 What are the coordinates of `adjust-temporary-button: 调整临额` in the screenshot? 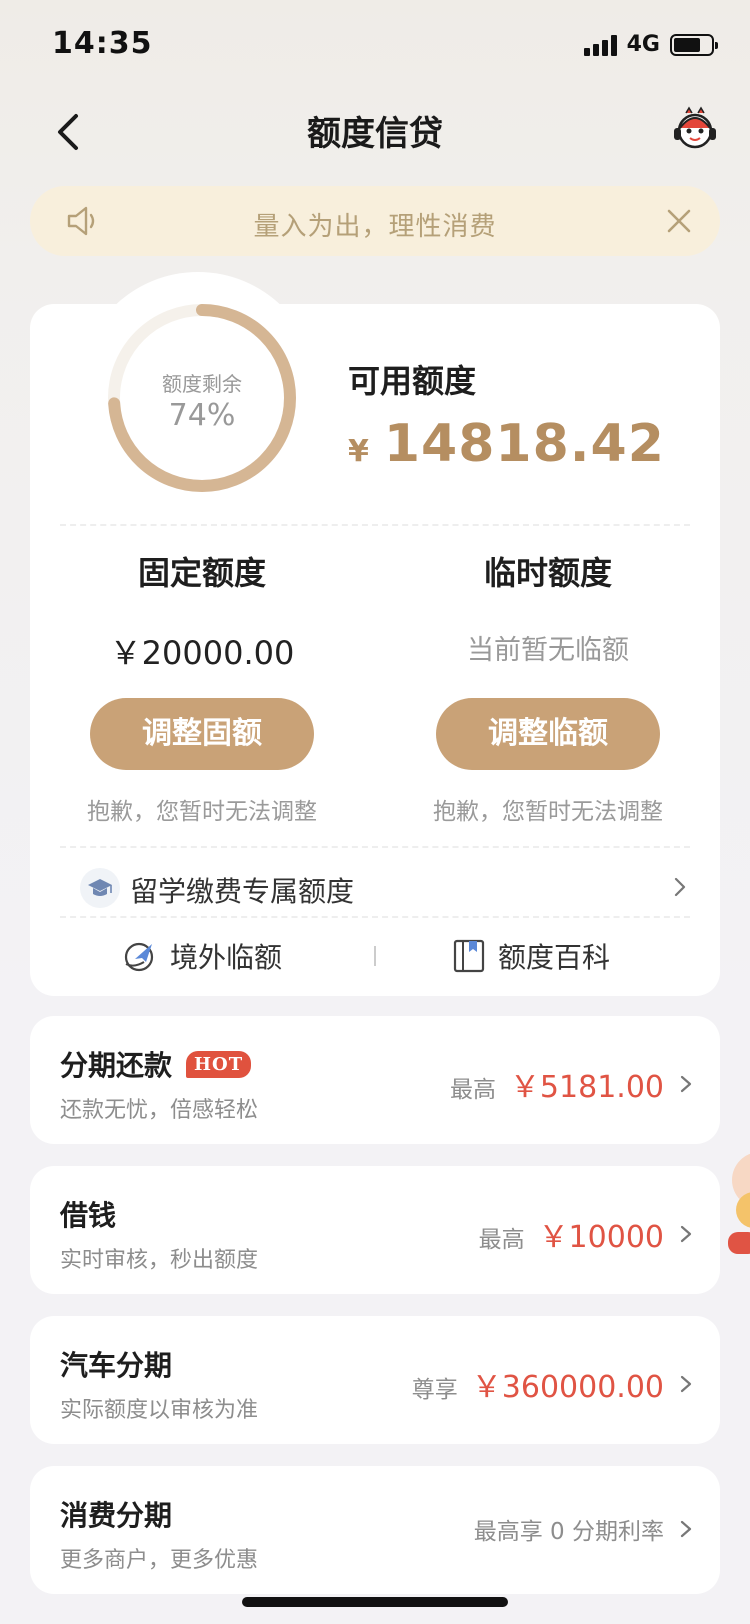 It's located at (548, 734).